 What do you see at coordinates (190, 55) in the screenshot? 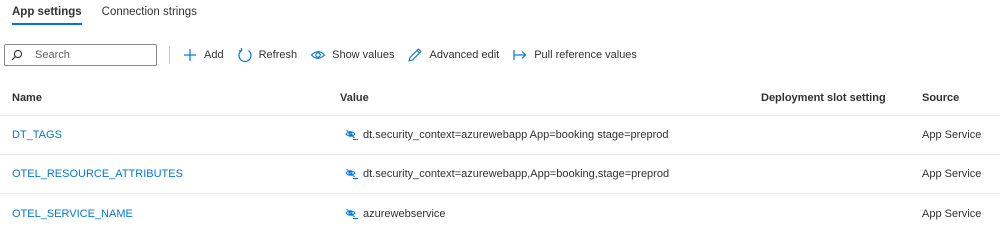
I see `plus-icon` at bounding box center [190, 55].